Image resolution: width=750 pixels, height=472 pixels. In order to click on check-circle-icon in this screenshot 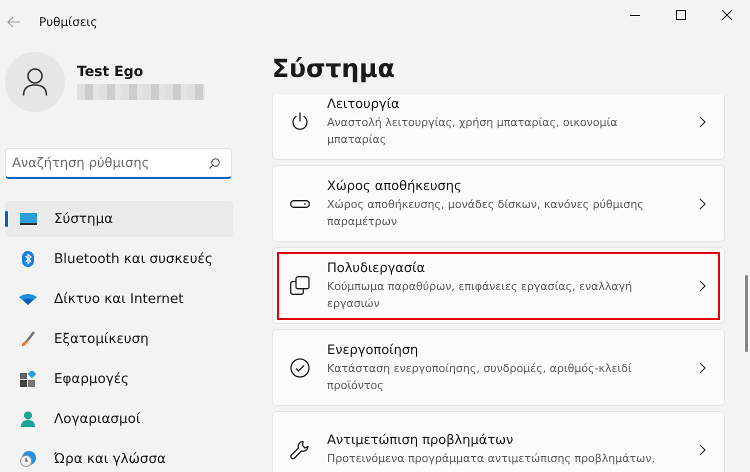, I will do `click(300, 368)`.